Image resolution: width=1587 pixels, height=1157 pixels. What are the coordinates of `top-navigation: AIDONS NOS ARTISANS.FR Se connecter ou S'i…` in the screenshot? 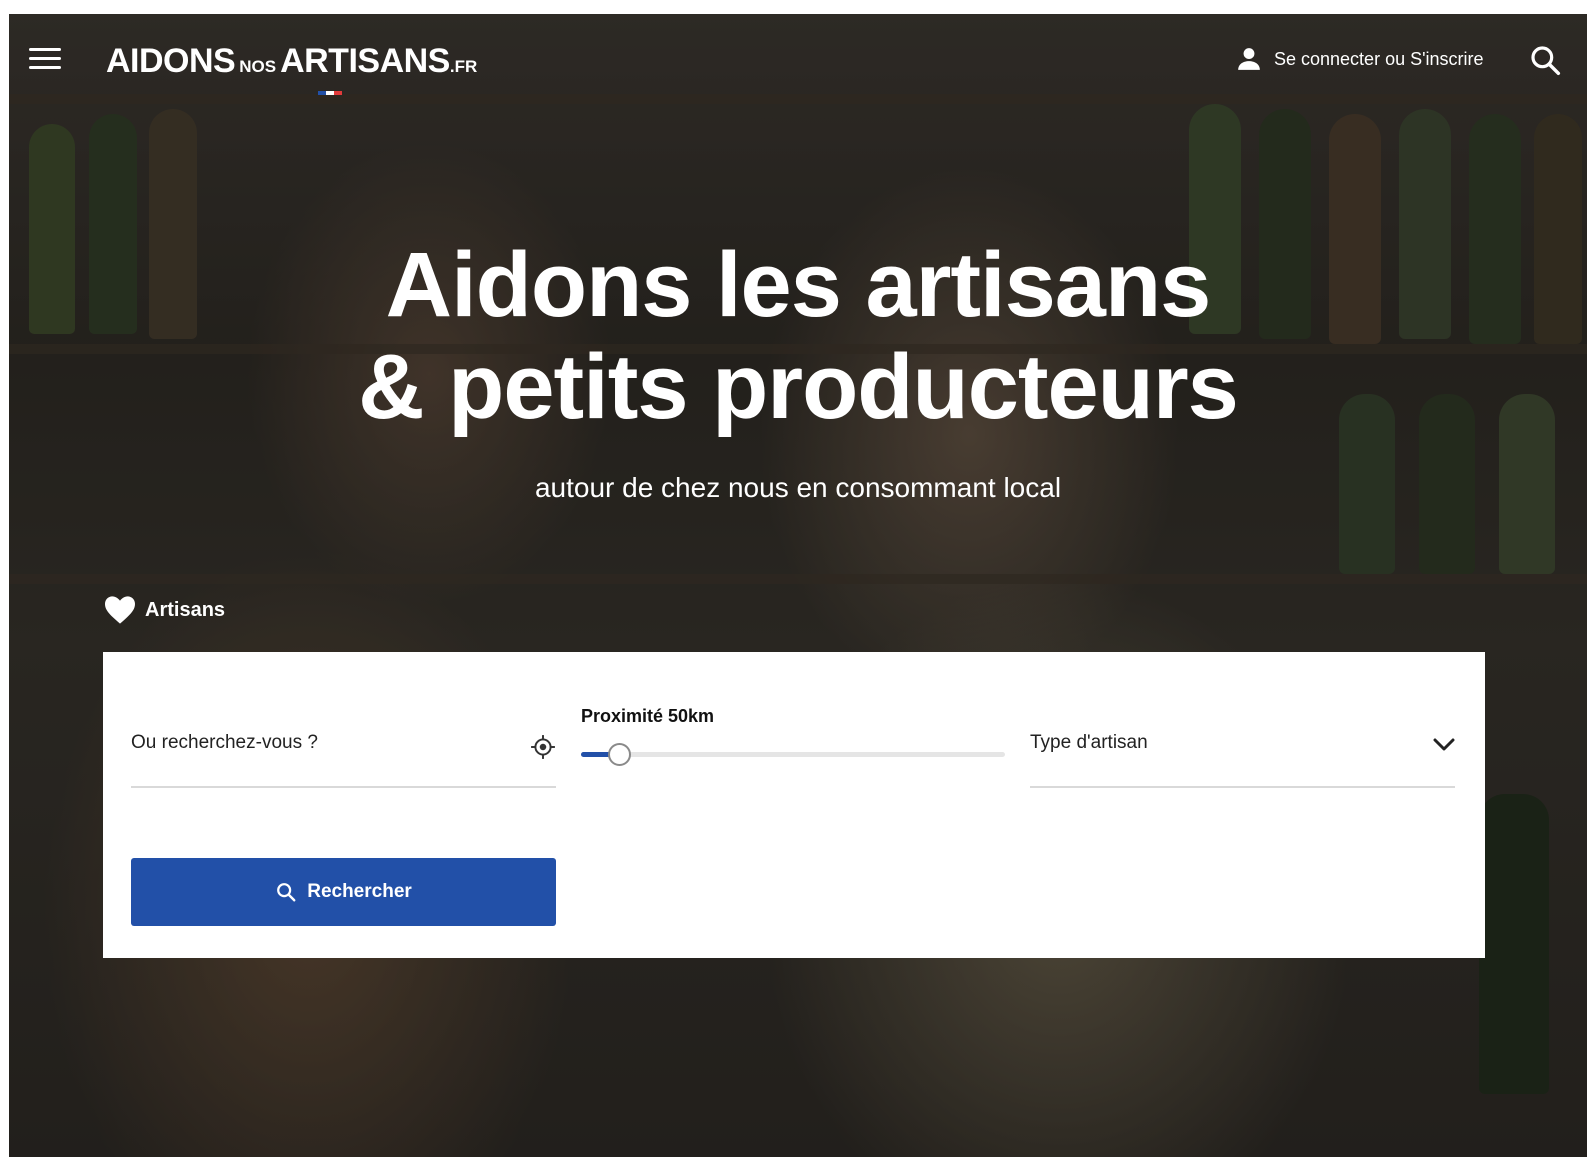 It's located at (798, 59).